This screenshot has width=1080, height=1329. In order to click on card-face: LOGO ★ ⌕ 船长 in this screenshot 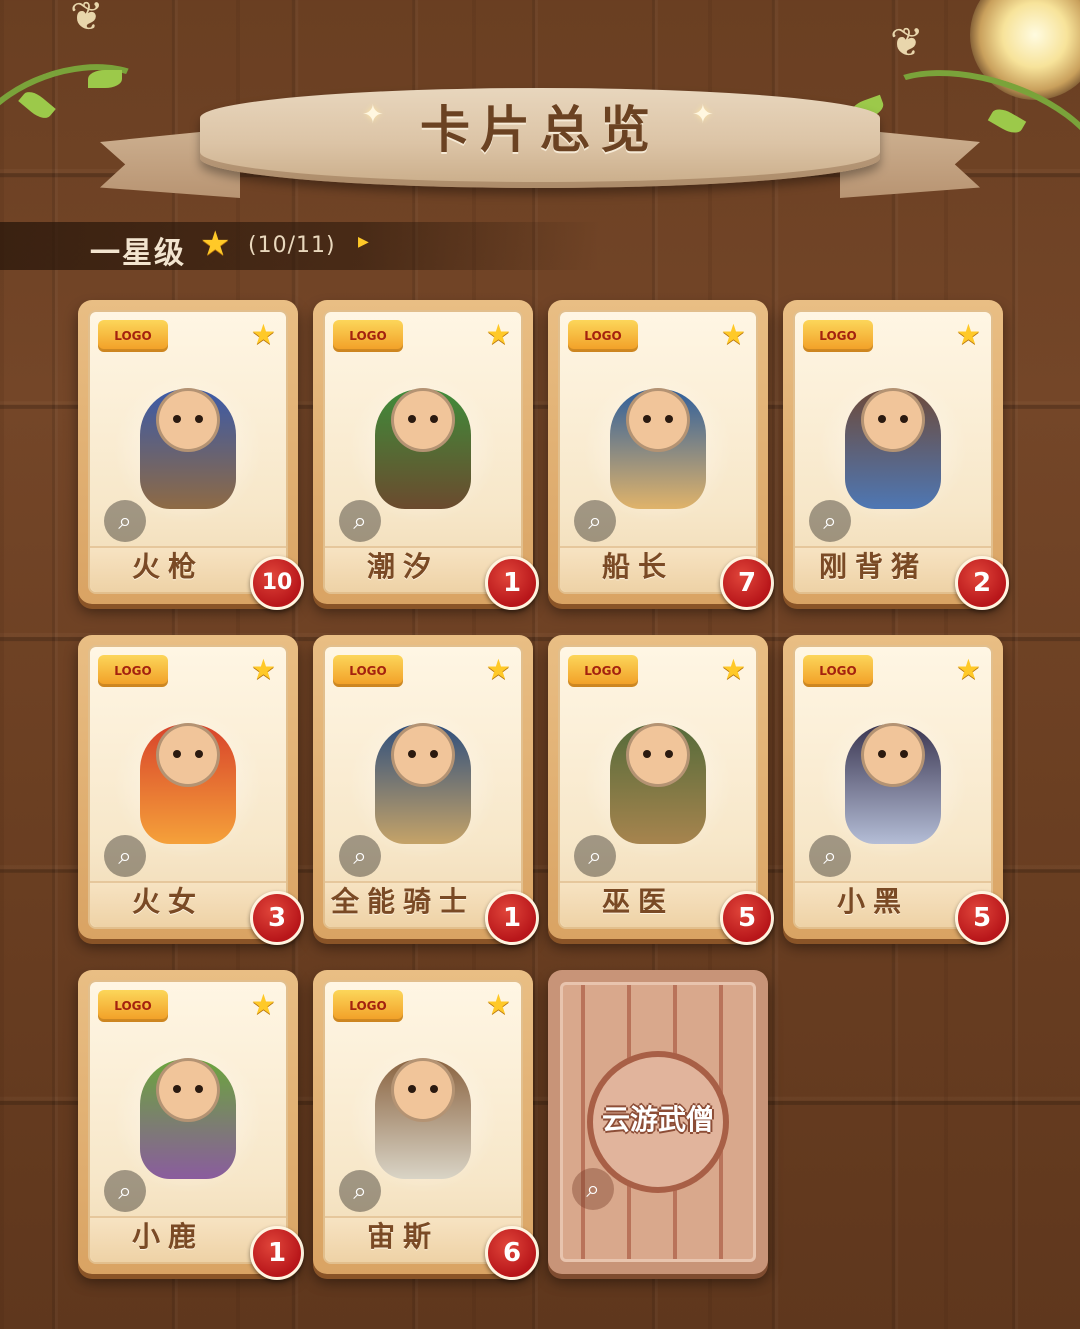, I will do `click(658, 452)`.